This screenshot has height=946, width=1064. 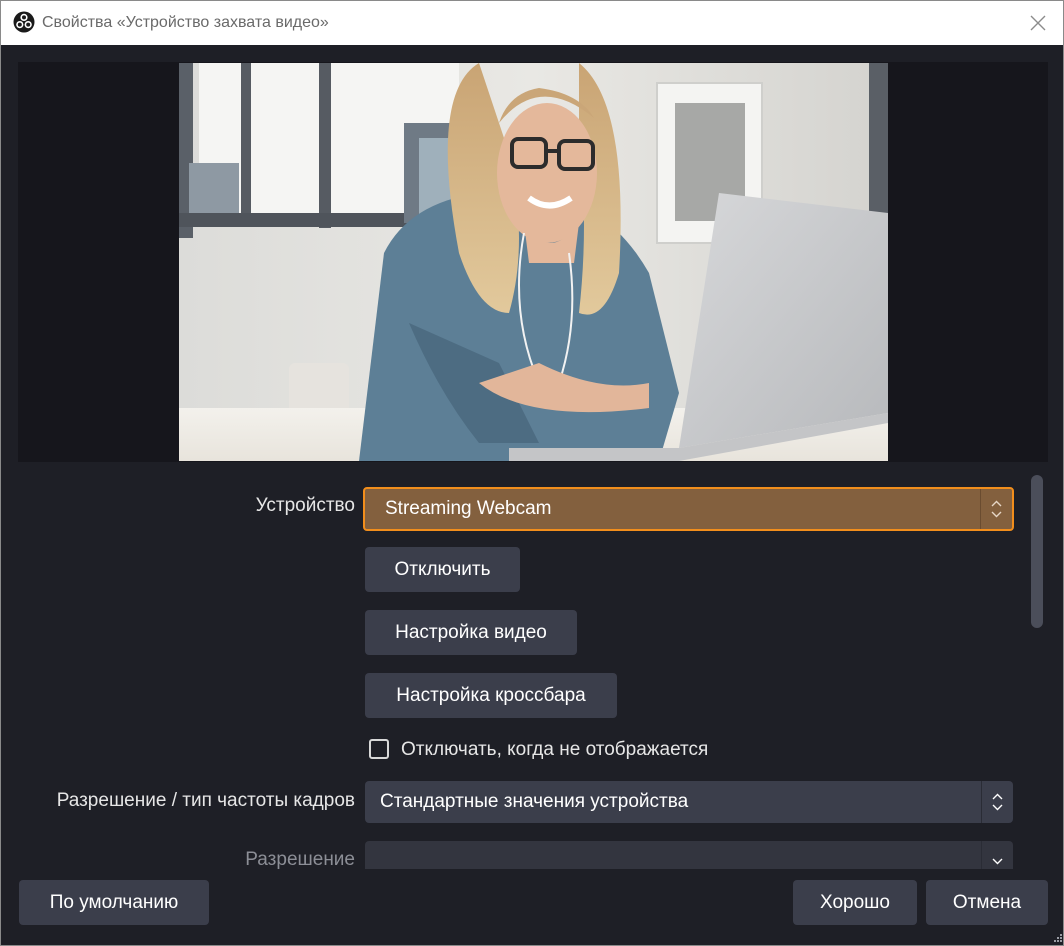 I want to click on resolution-type-combo: Стандартные значения устройства, so click(x=689, y=802).